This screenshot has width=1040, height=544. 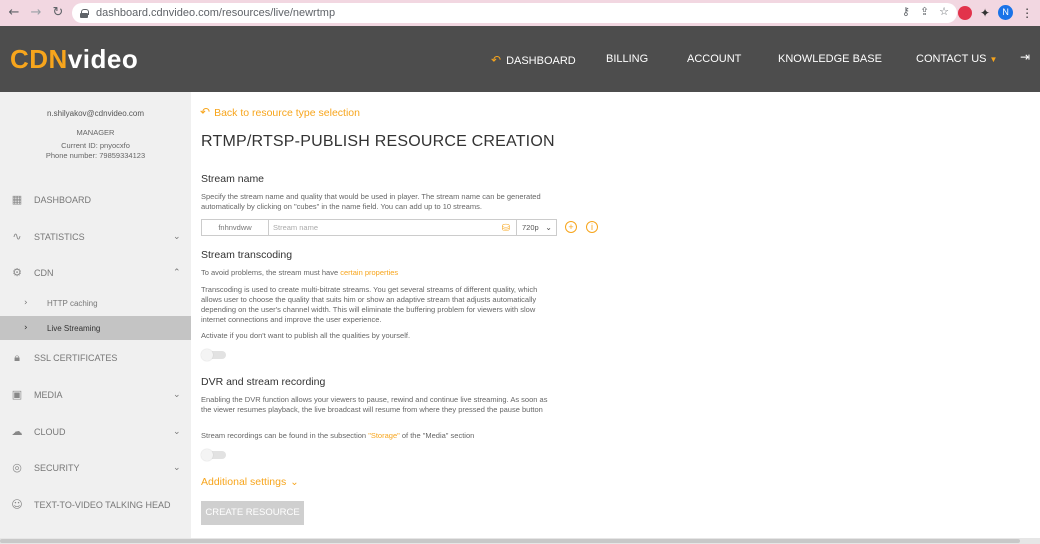 What do you see at coordinates (17, 236) in the screenshot?
I see `statistics-icon: ∿` at bounding box center [17, 236].